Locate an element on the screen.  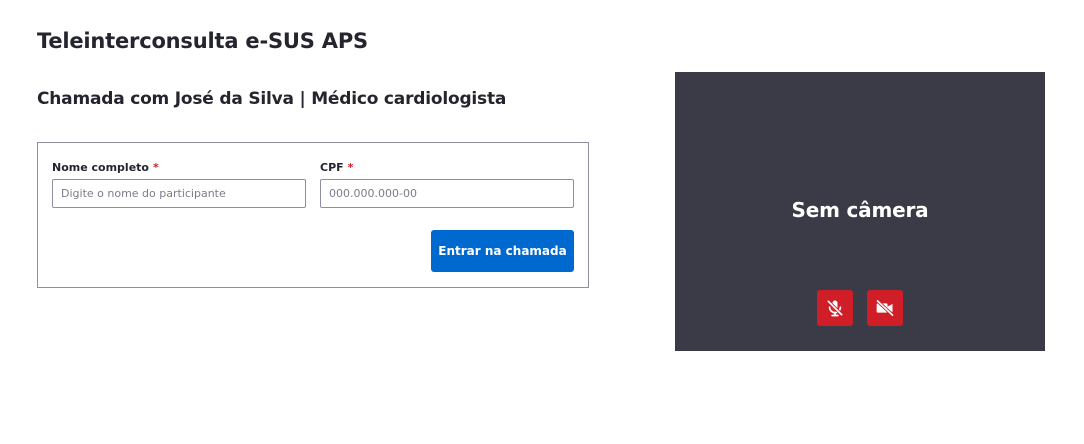
cpf-field-label: CPF * is located at coordinates (447, 169).